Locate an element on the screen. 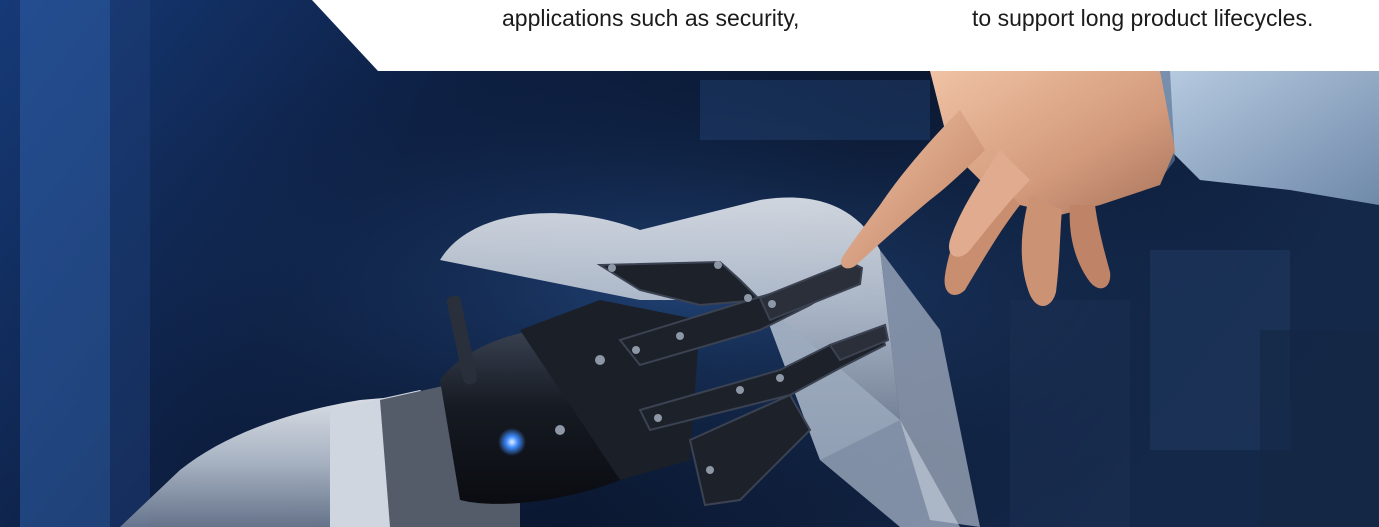 Image resolution: width=1379 pixels, height=527 pixels. feature-text-right: to support long product lifecycles. is located at coordinates (1143, 18).